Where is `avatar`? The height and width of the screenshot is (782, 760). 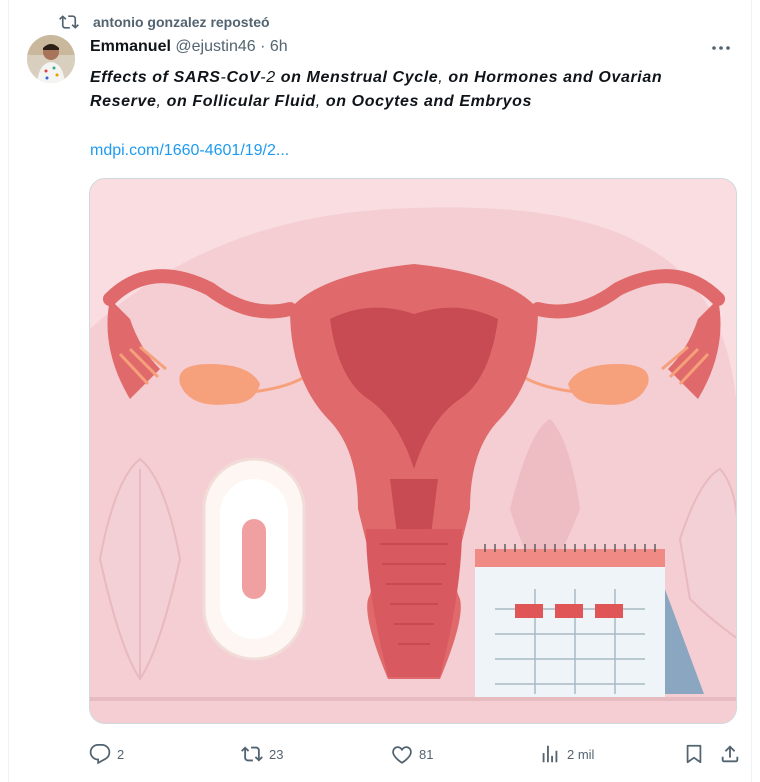
avatar is located at coordinates (51, 59).